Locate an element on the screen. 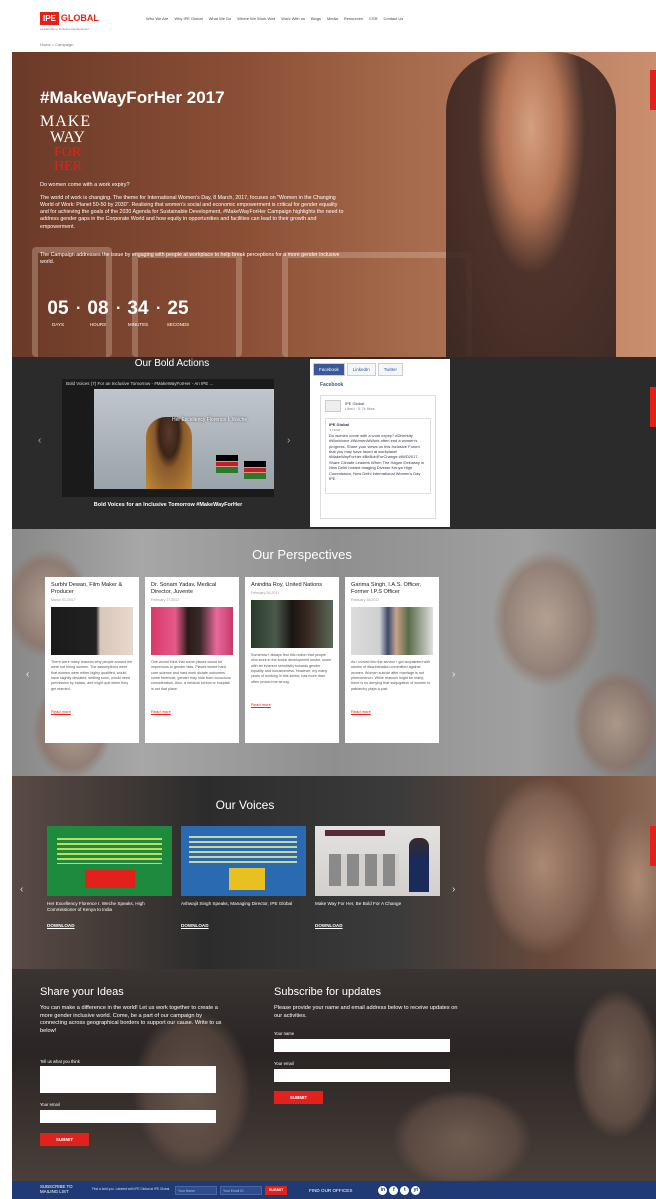 The width and height of the screenshot is (656, 1199). countdown-value: 34 is located at coordinates (138, 308).